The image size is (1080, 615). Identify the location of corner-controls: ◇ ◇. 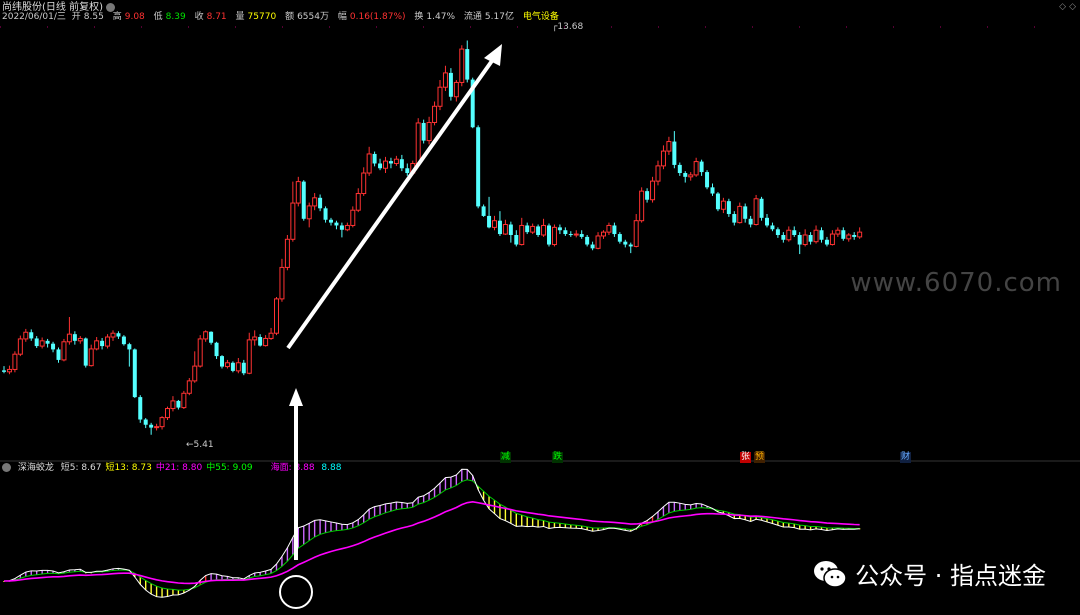
(1066, 7).